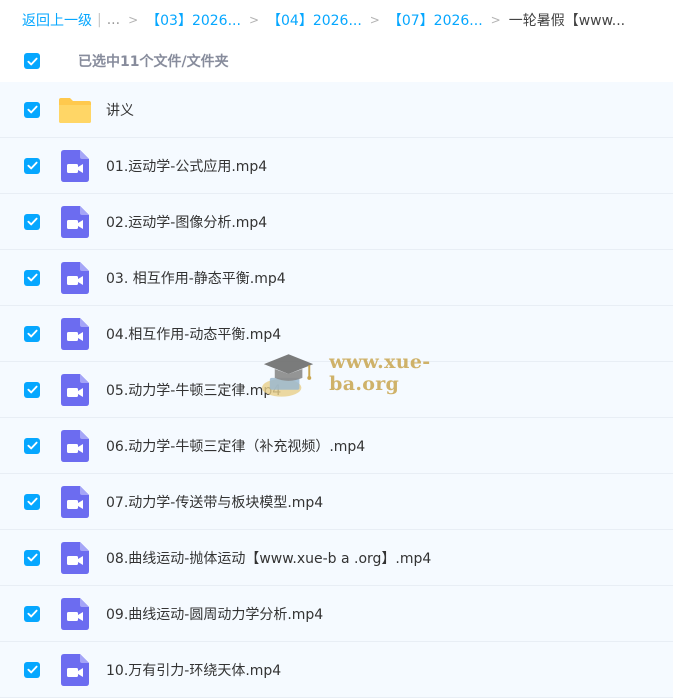 The width and height of the screenshot is (673, 698). I want to click on file-row: 03. 相互作用-静态平衡.mp4, so click(336, 278).